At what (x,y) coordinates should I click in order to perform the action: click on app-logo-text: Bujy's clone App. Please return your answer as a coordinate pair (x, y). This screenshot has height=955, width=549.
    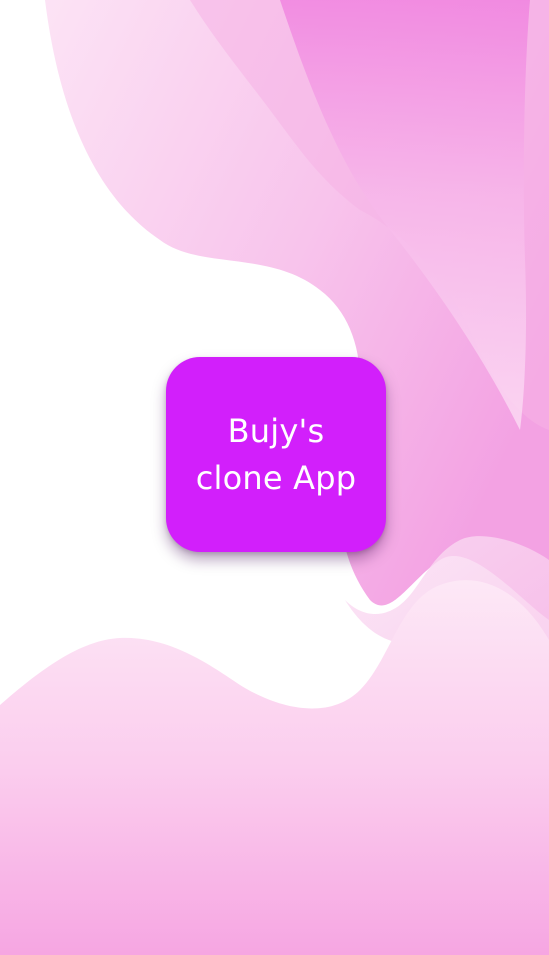
    Looking at the image, I should click on (276, 455).